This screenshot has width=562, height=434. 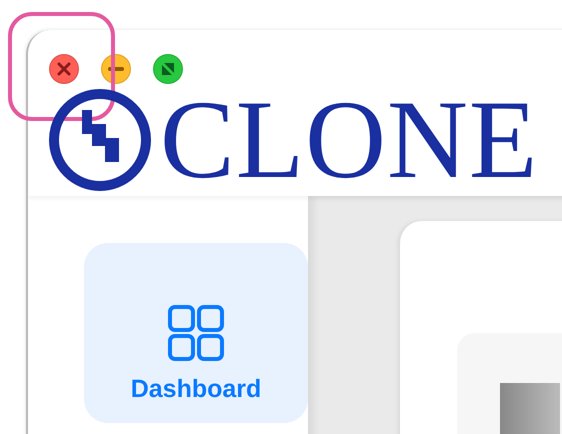 I want to click on close-icon, so click(x=64, y=69).